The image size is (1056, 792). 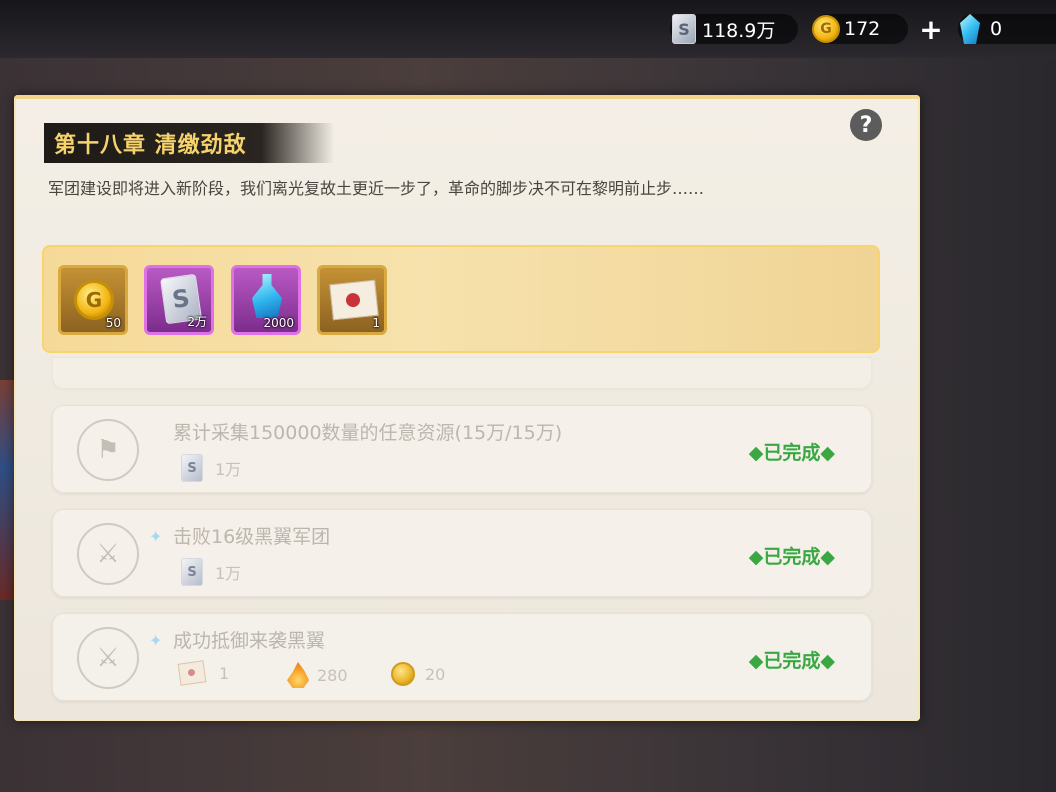 I want to click on silver-value: 118.9万, so click(x=739, y=30).